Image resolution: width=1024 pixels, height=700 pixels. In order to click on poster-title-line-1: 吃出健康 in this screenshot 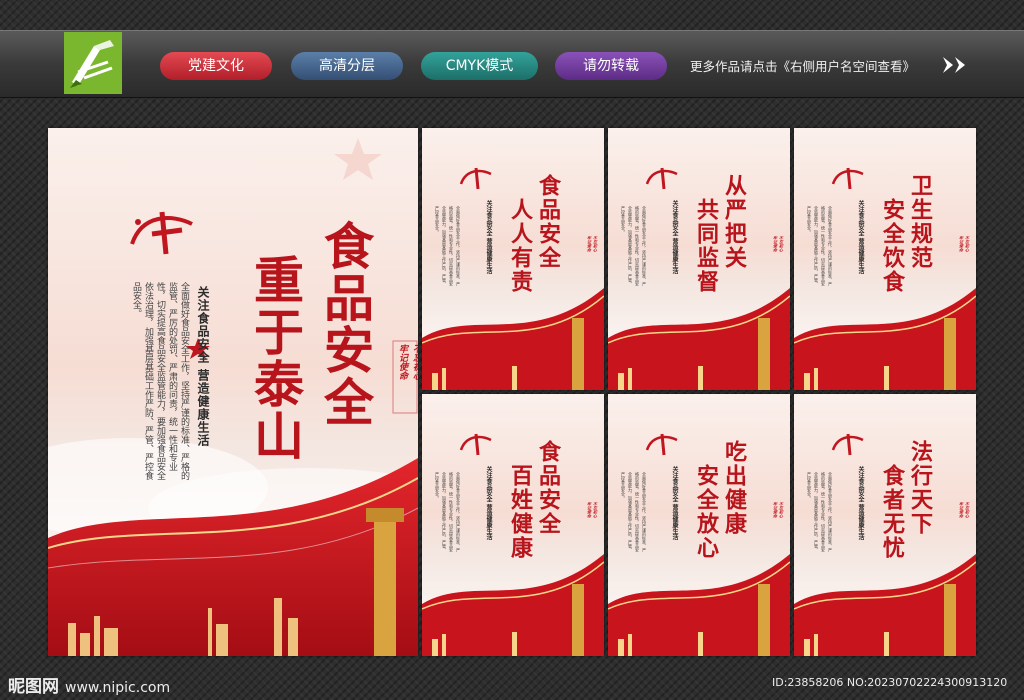, I will do `click(734, 488)`.